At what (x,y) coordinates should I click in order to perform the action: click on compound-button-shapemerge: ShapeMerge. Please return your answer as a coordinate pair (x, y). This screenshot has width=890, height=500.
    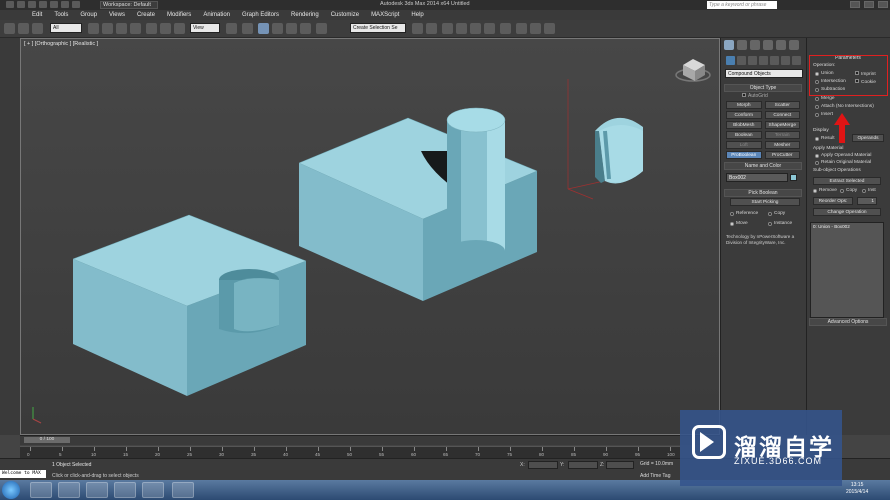
    Looking at the image, I should click on (782, 125).